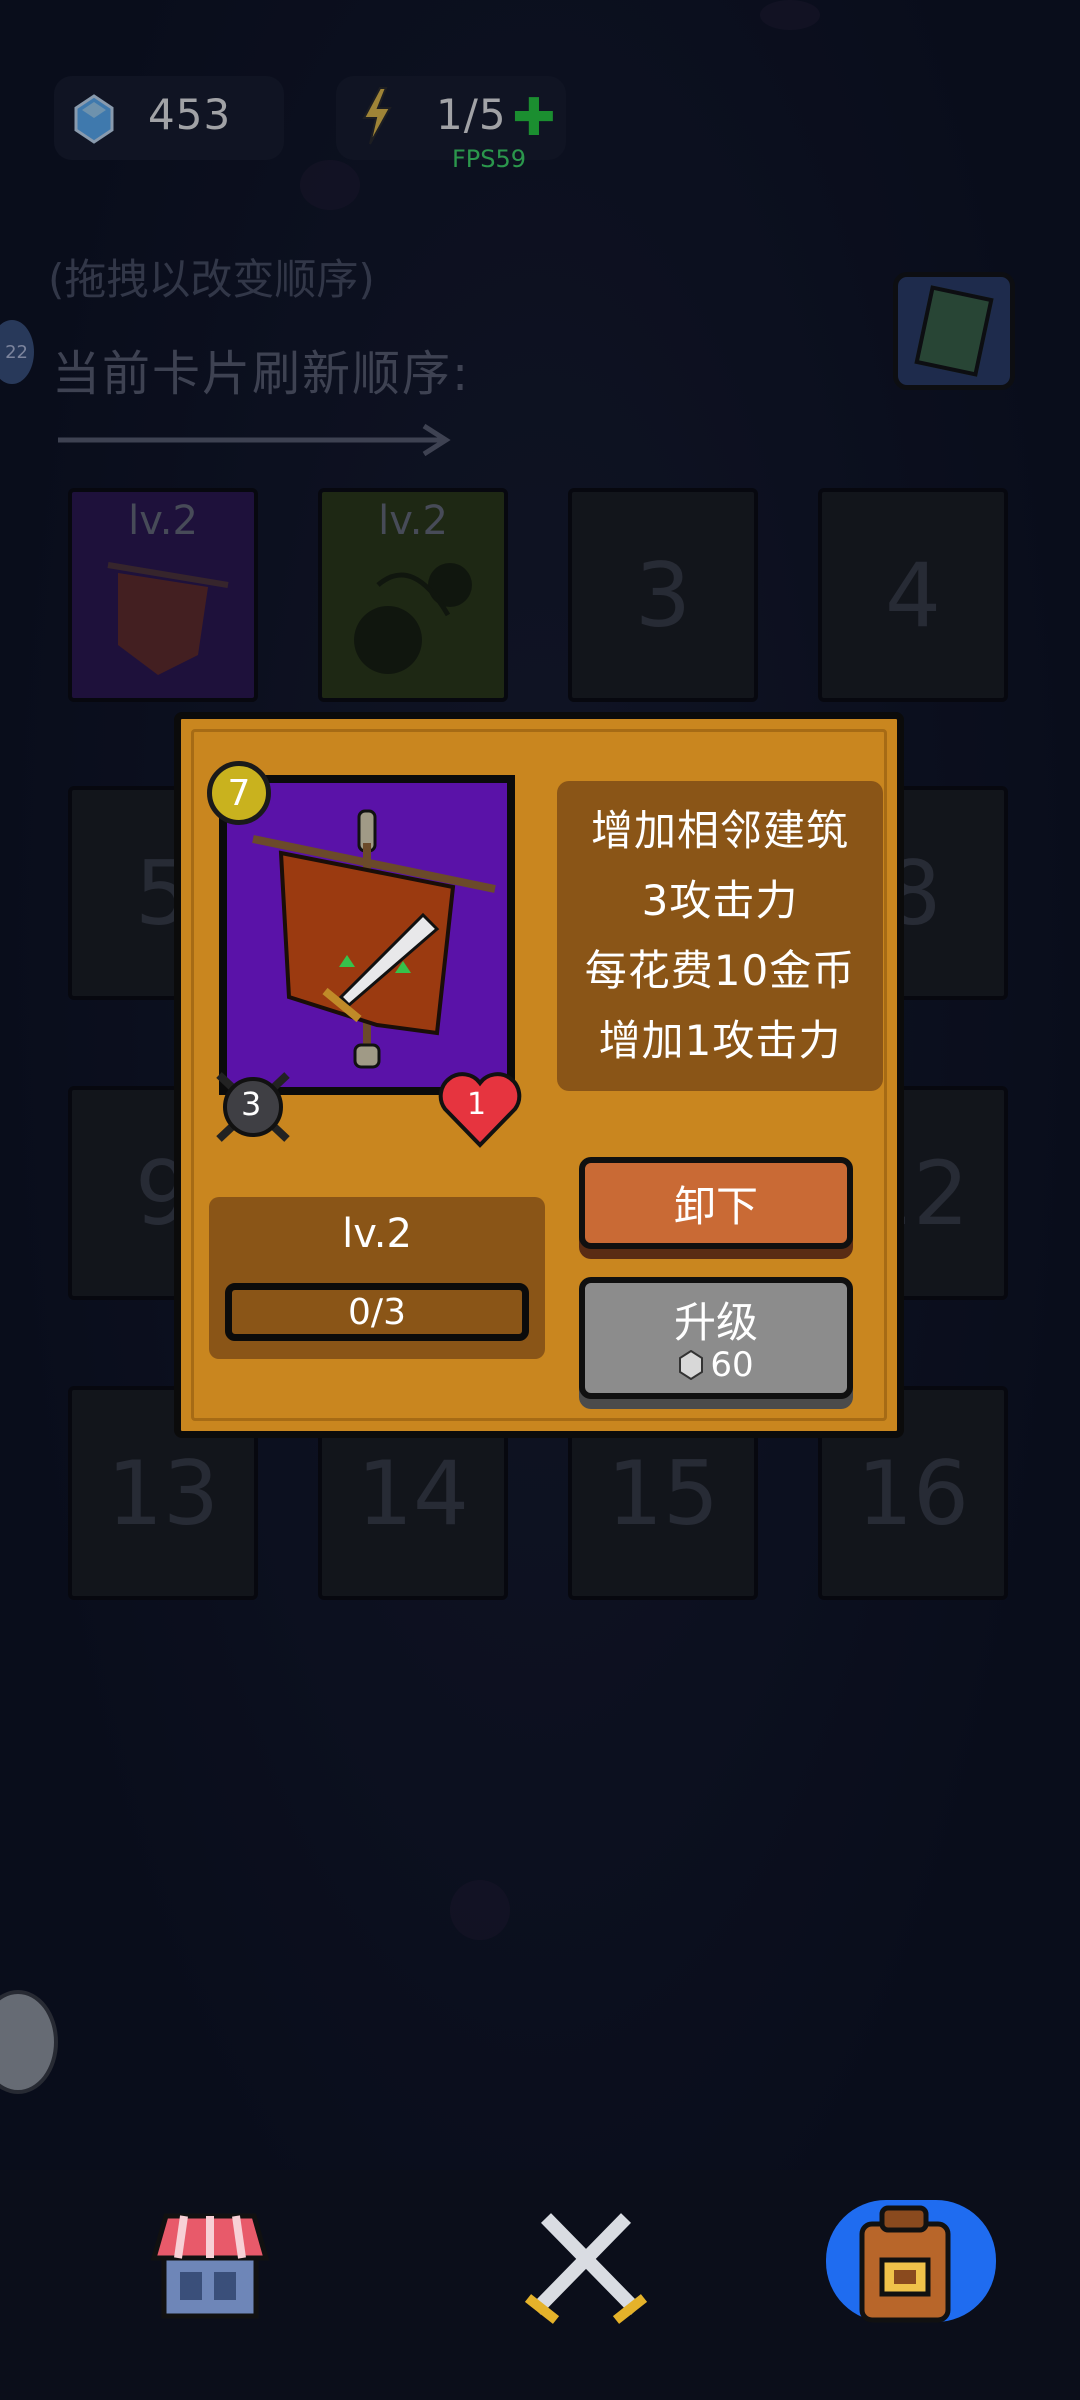 This screenshot has height=2400, width=1080. I want to click on lightning-icon, so click(377, 116).